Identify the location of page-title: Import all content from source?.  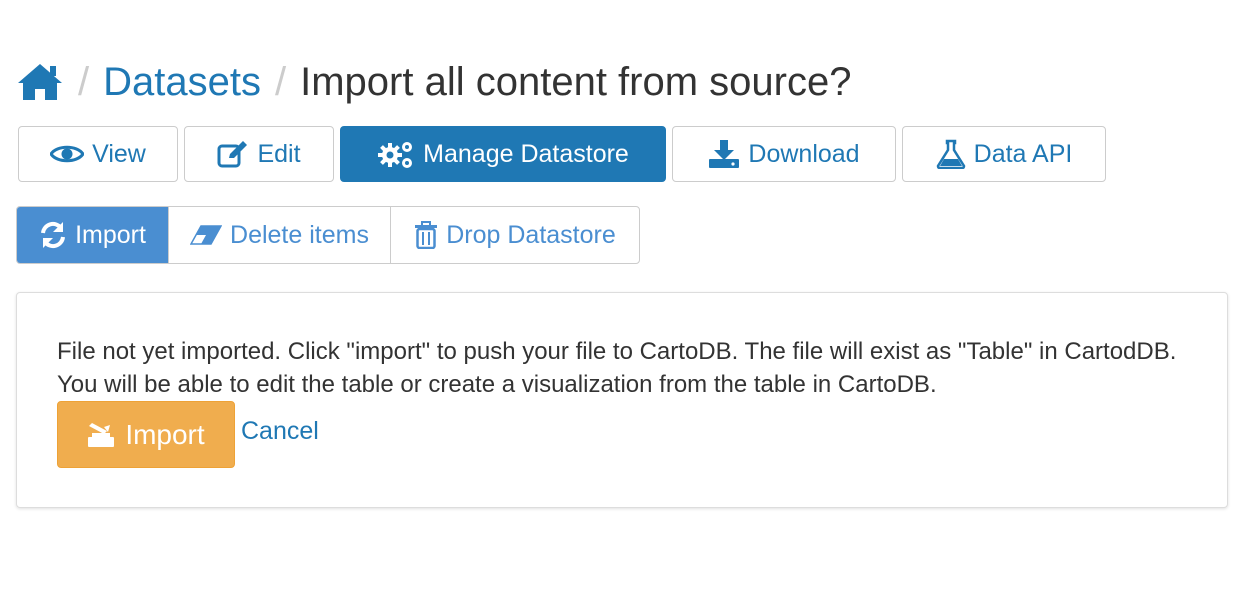
(576, 81).